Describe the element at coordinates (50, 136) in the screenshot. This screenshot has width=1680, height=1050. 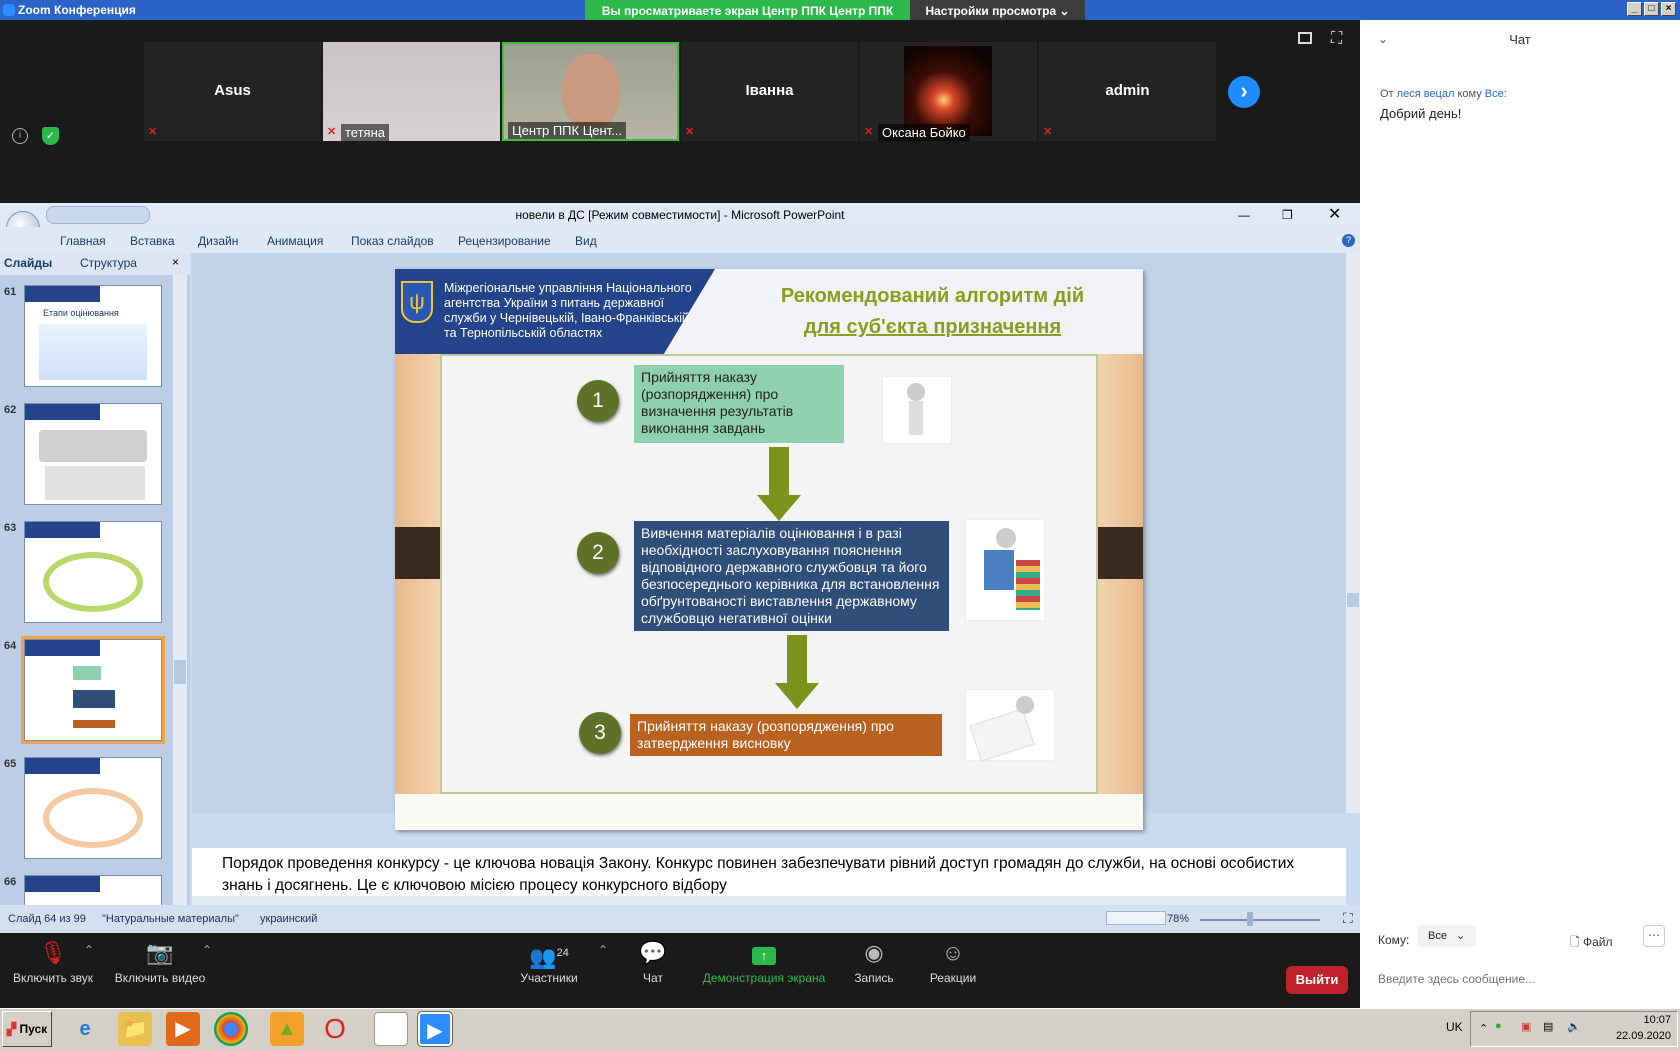
I see `shield-icon: ✓` at that location.